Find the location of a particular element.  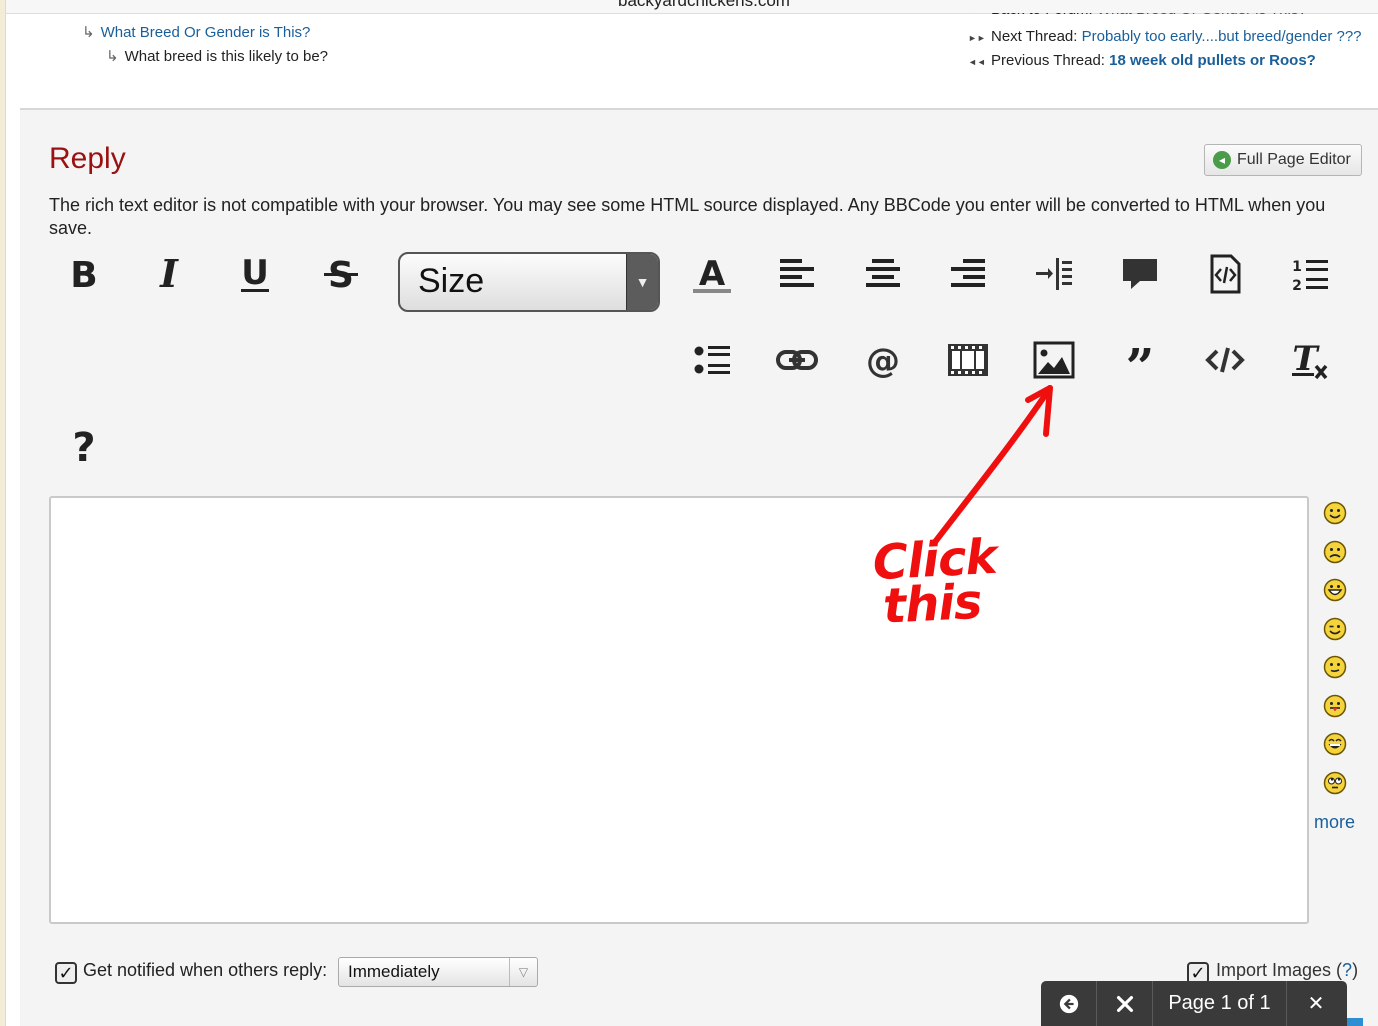

underline-button: U is located at coordinates (255, 274).